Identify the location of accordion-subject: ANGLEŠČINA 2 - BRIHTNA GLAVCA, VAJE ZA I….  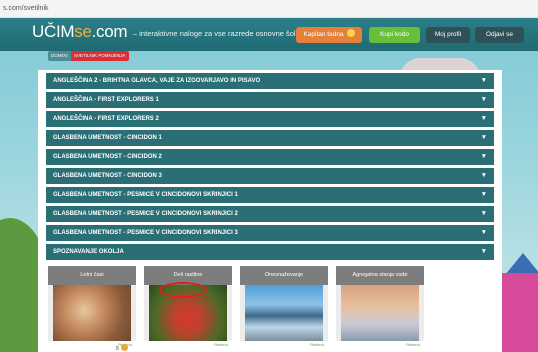
(270, 81).